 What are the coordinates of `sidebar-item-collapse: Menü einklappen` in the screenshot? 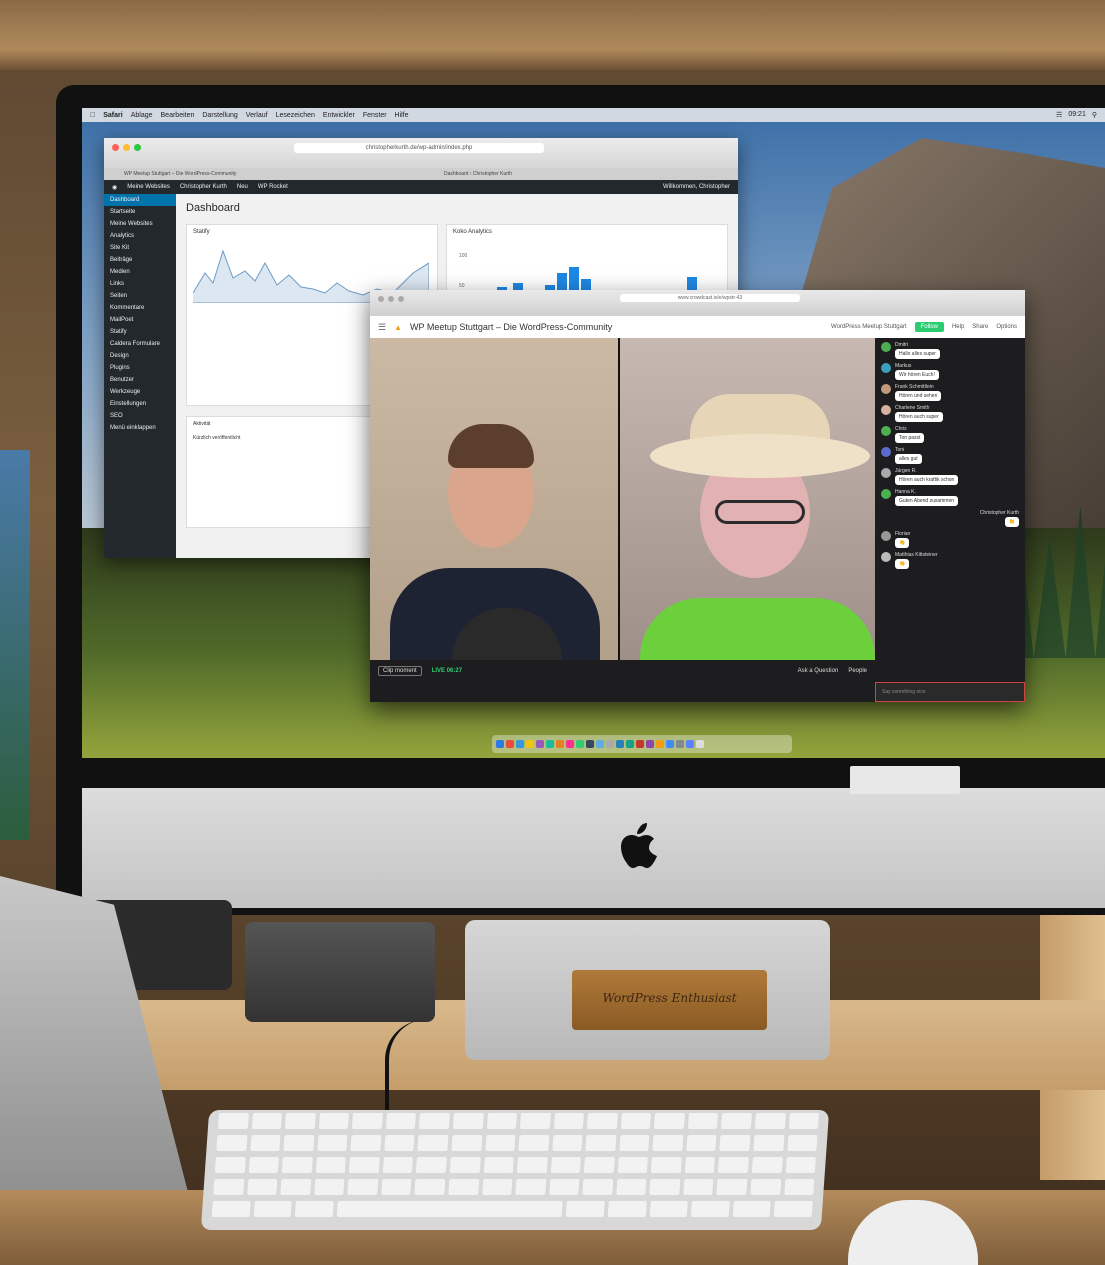 It's located at (140, 428).